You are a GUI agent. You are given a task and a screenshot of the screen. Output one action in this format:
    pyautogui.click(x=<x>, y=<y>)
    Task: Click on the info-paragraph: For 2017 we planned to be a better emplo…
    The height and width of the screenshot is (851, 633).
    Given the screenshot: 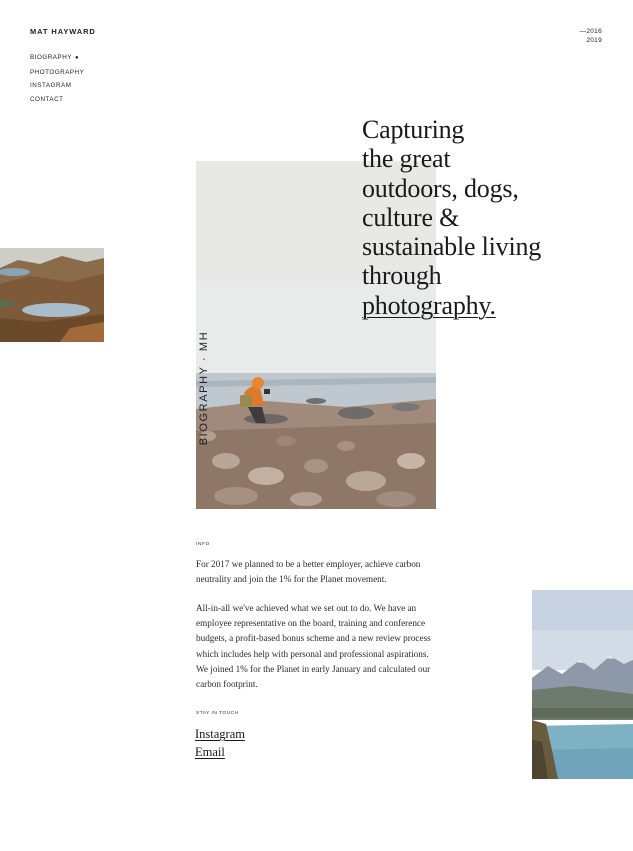 What is the action you would take?
    pyautogui.click(x=308, y=572)
    